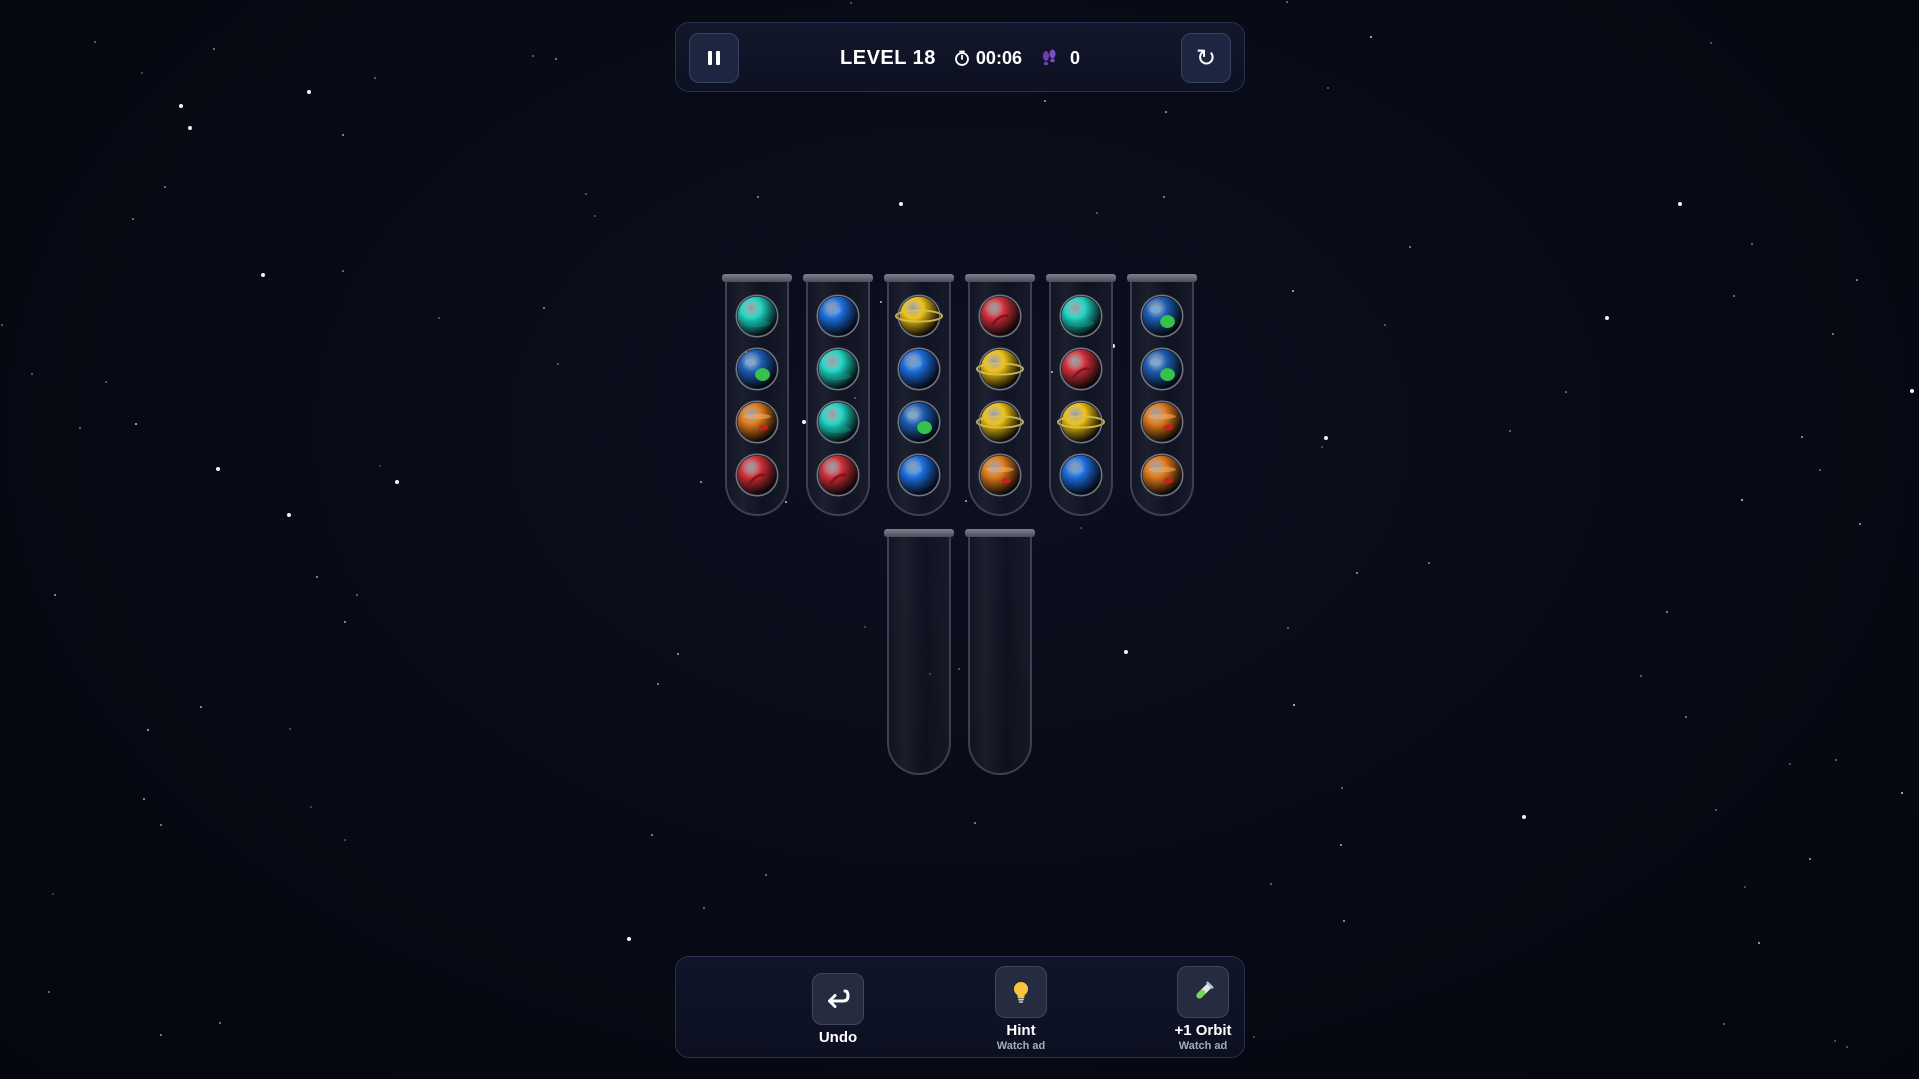 This screenshot has width=1919, height=1079. I want to click on top-hud: LEVEL 18 00:06 0 ↻, so click(960, 57).